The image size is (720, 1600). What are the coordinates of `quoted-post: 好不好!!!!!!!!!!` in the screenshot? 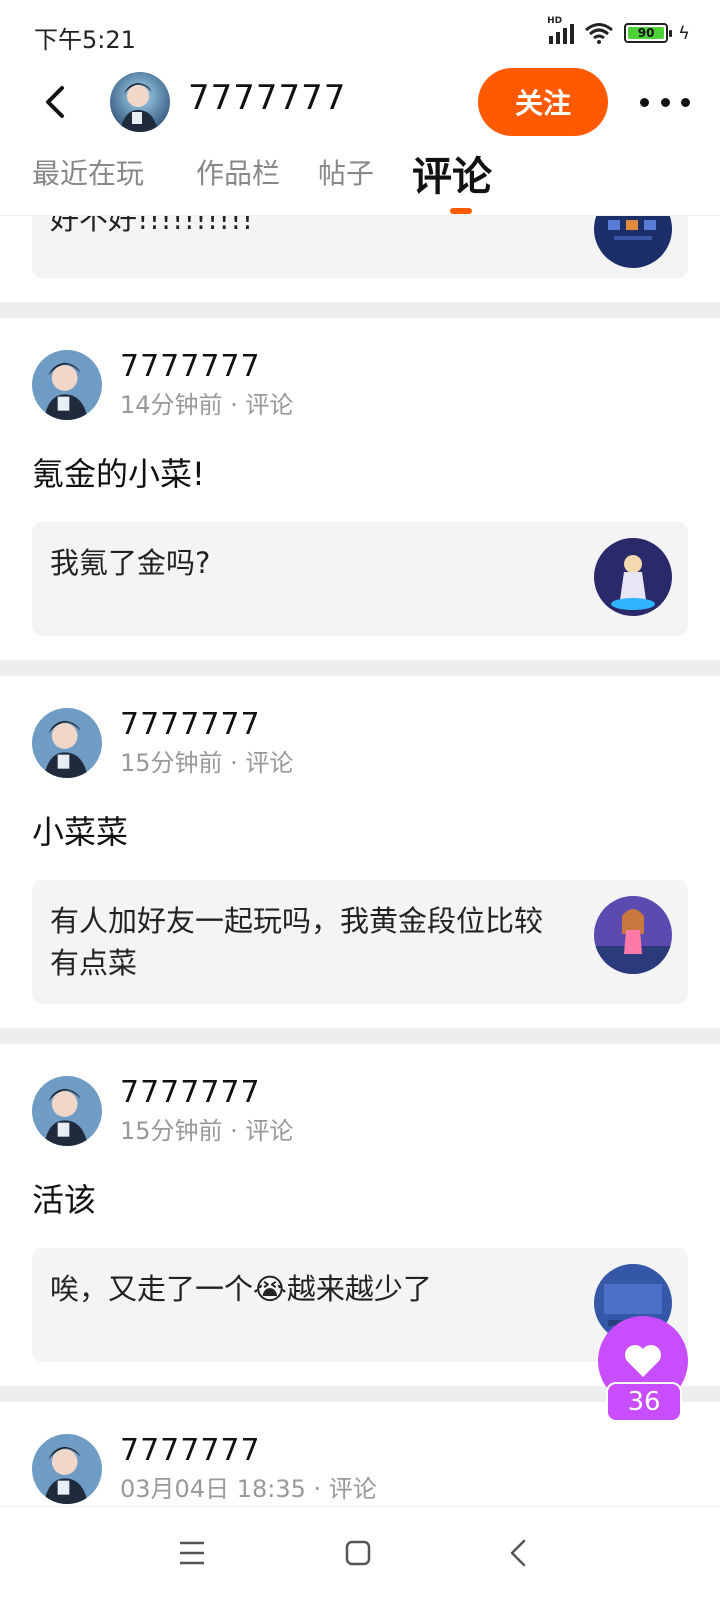 It's located at (360, 247).